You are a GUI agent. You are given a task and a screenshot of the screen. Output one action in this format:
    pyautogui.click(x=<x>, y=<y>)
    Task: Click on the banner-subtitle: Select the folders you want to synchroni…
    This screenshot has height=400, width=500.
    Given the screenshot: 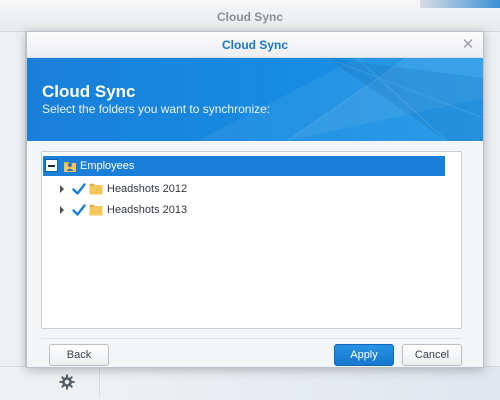 What is the action you would take?
    pyautogui.click(x=156, y=109)
    